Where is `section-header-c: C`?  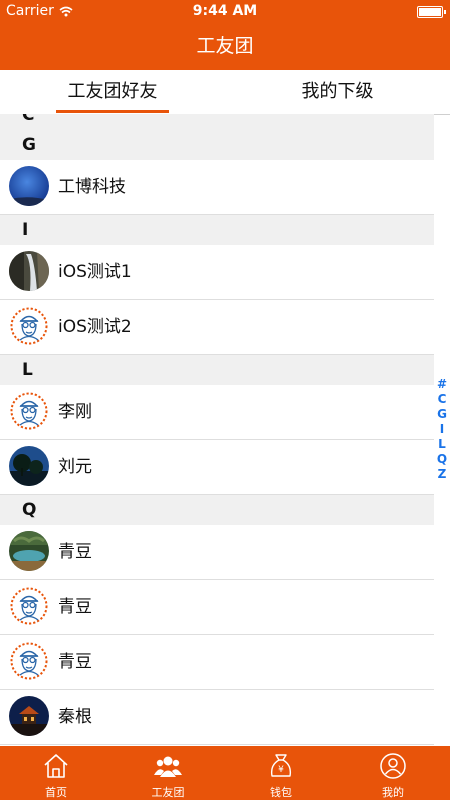 section-header-c: C is located at coordinates (217, 122).